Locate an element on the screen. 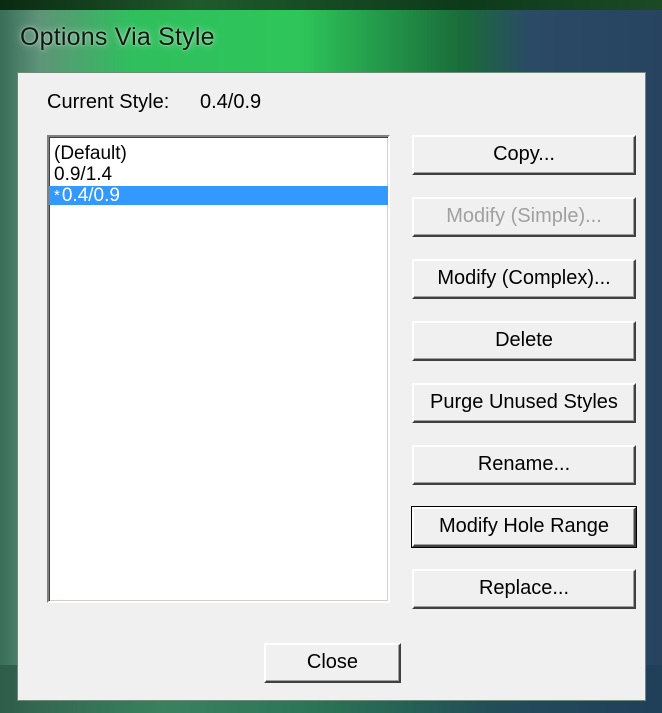  list-item-label: 0.4/0.9 is located at coordinates (90, 195).